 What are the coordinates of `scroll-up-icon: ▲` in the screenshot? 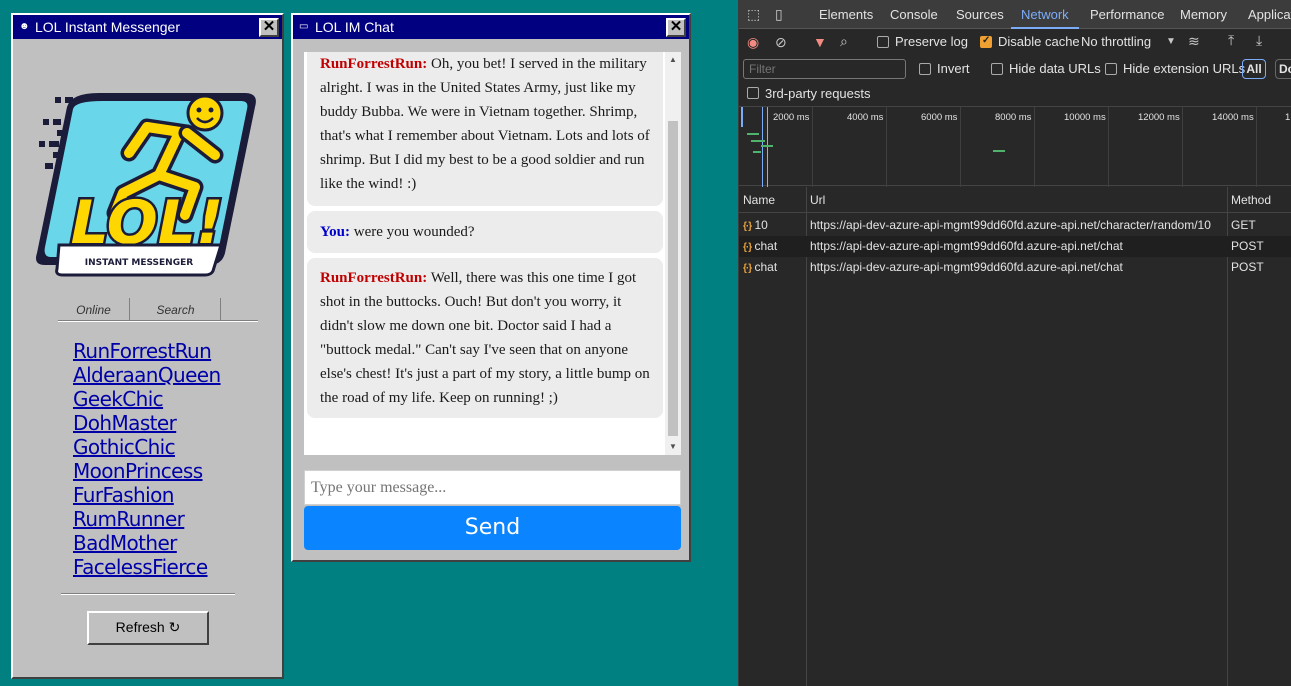 It's located at (673, 60).